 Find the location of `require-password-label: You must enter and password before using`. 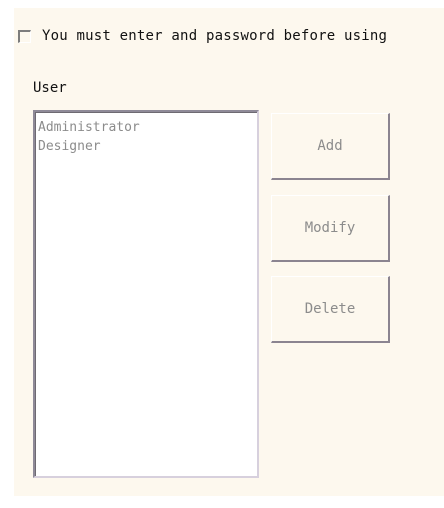

require-password-label: You must enter and password before using is located at coordinates (215, 36).